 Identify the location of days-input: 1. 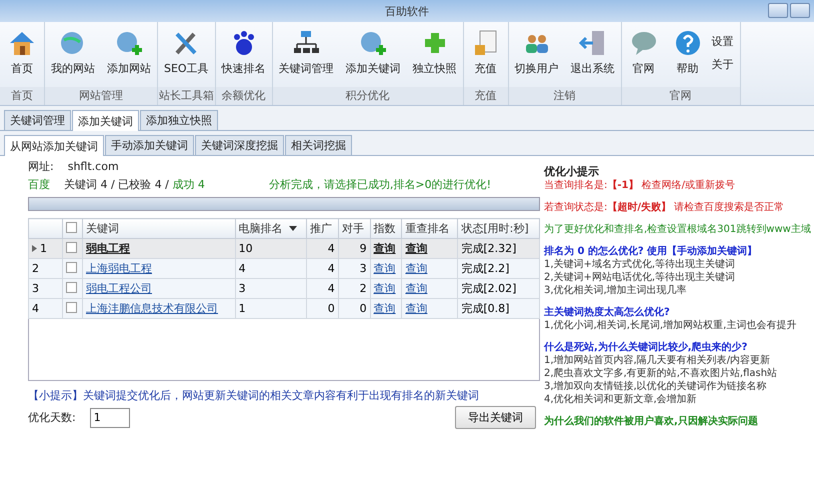
(110, 418).